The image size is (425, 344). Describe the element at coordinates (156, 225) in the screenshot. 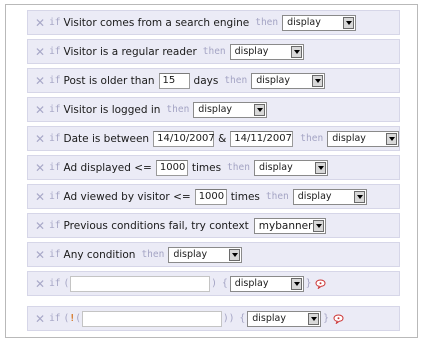

I see `condition-label: Previous conditions fail, try context` at that location.